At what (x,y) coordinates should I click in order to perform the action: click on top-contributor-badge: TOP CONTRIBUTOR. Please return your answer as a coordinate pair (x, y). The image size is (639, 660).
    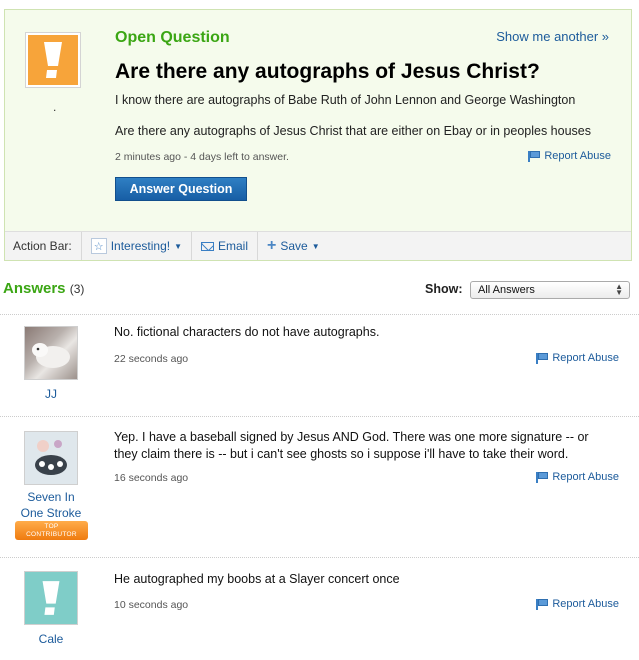
    Looking at the image, I should click on (51, 530).